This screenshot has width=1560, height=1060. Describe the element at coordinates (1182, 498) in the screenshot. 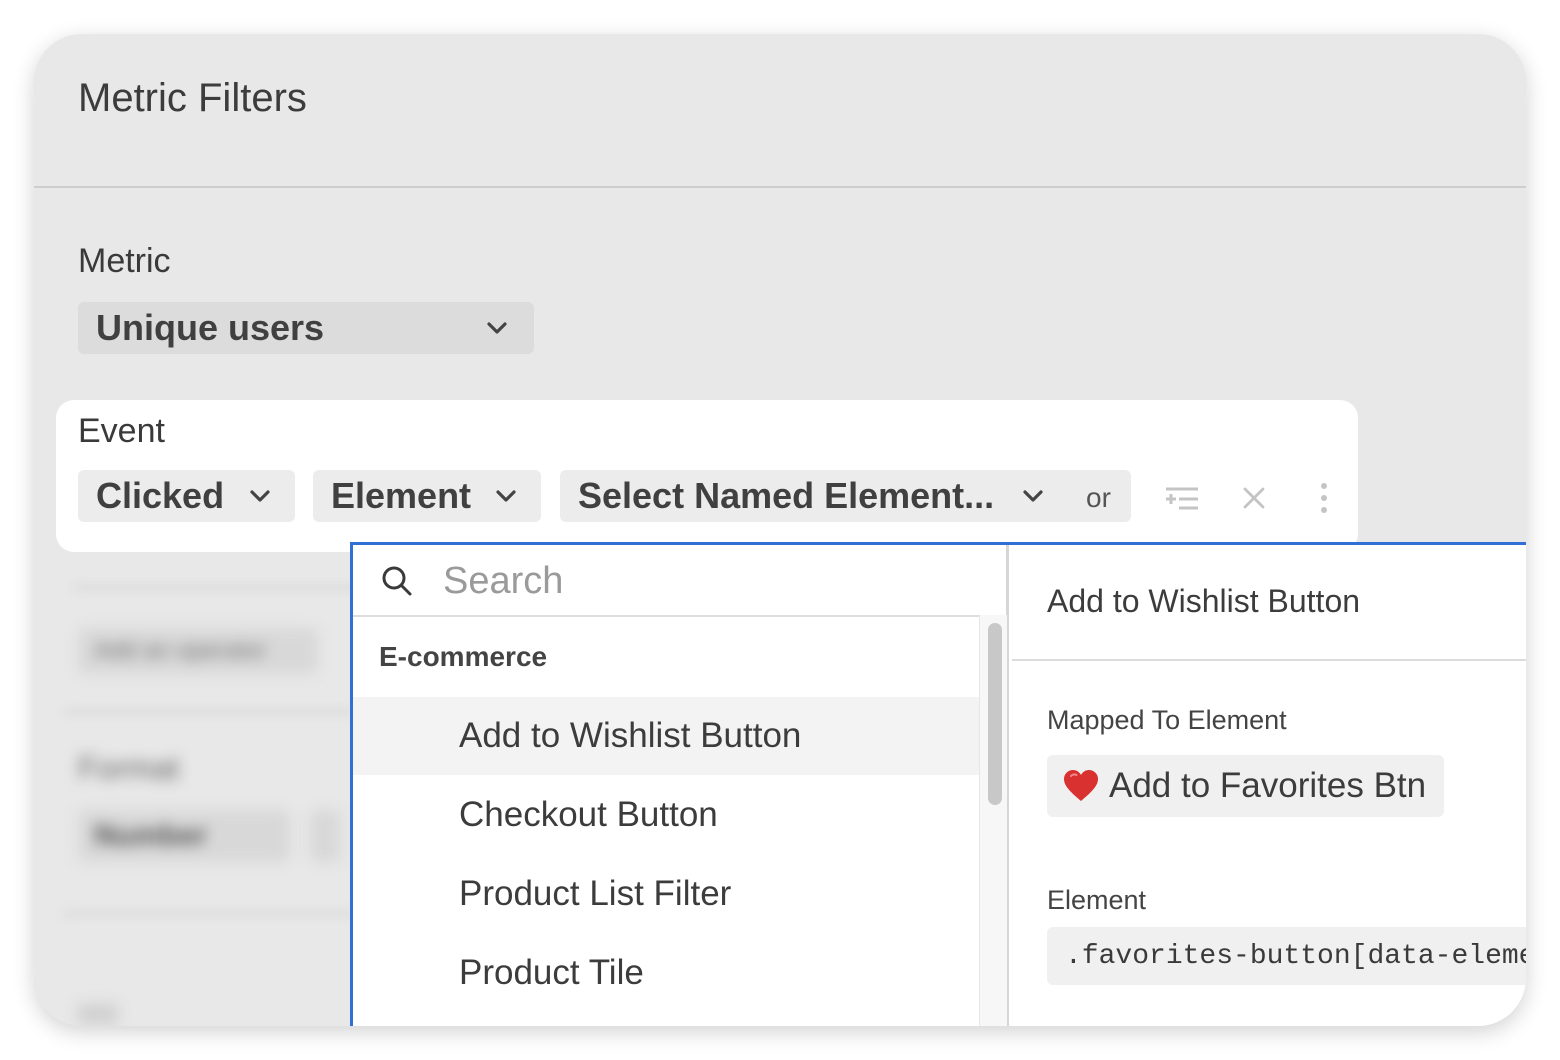

I see `add-filter-icon` at that location.